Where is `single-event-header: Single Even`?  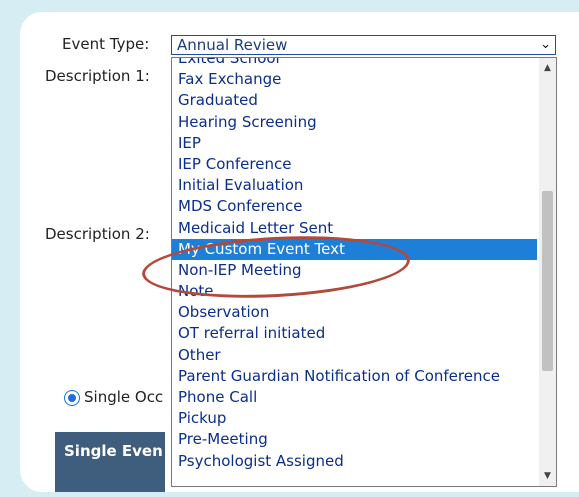 single-event-header: Single Even is located at coordinates (110, 462).